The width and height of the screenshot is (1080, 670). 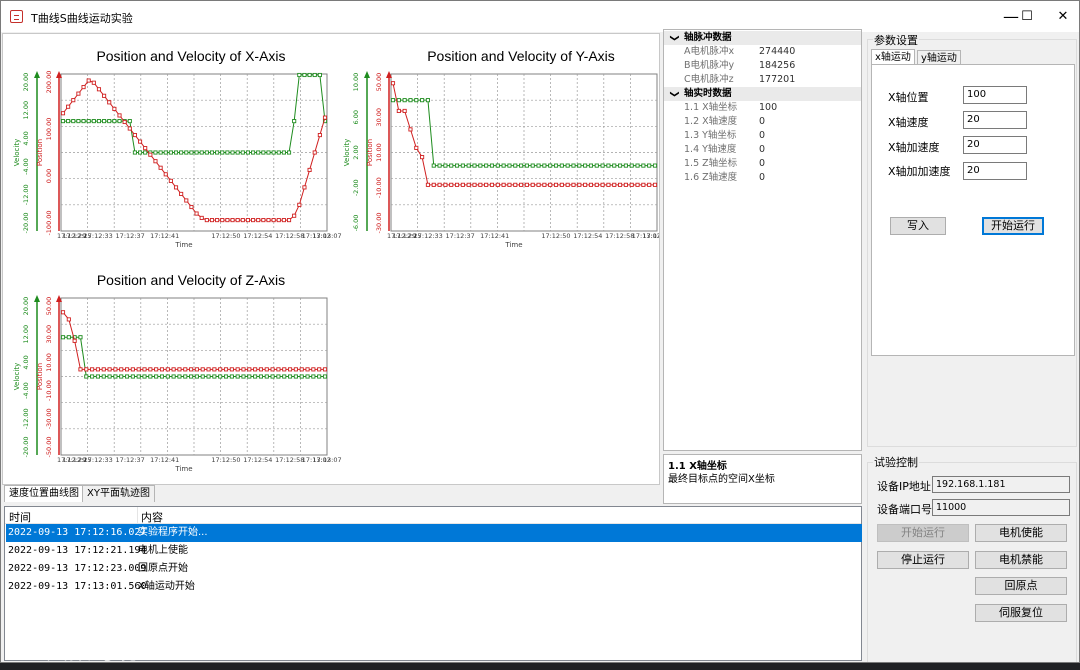 I want to click on axis-run-button: 开始运行, so click(x=1013, y=226).